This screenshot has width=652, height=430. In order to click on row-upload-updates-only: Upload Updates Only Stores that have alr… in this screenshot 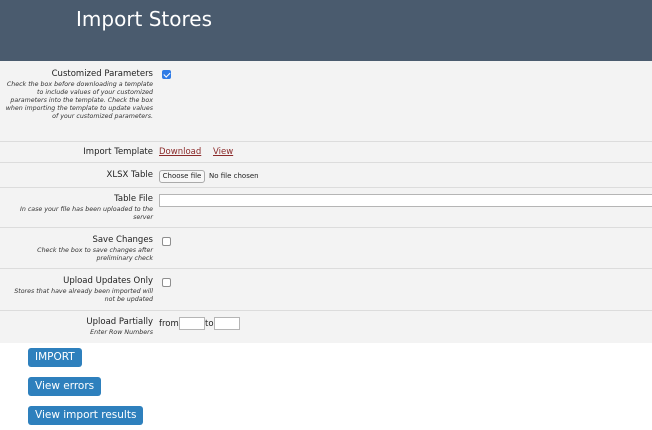, I will do `click(326, 290)`.